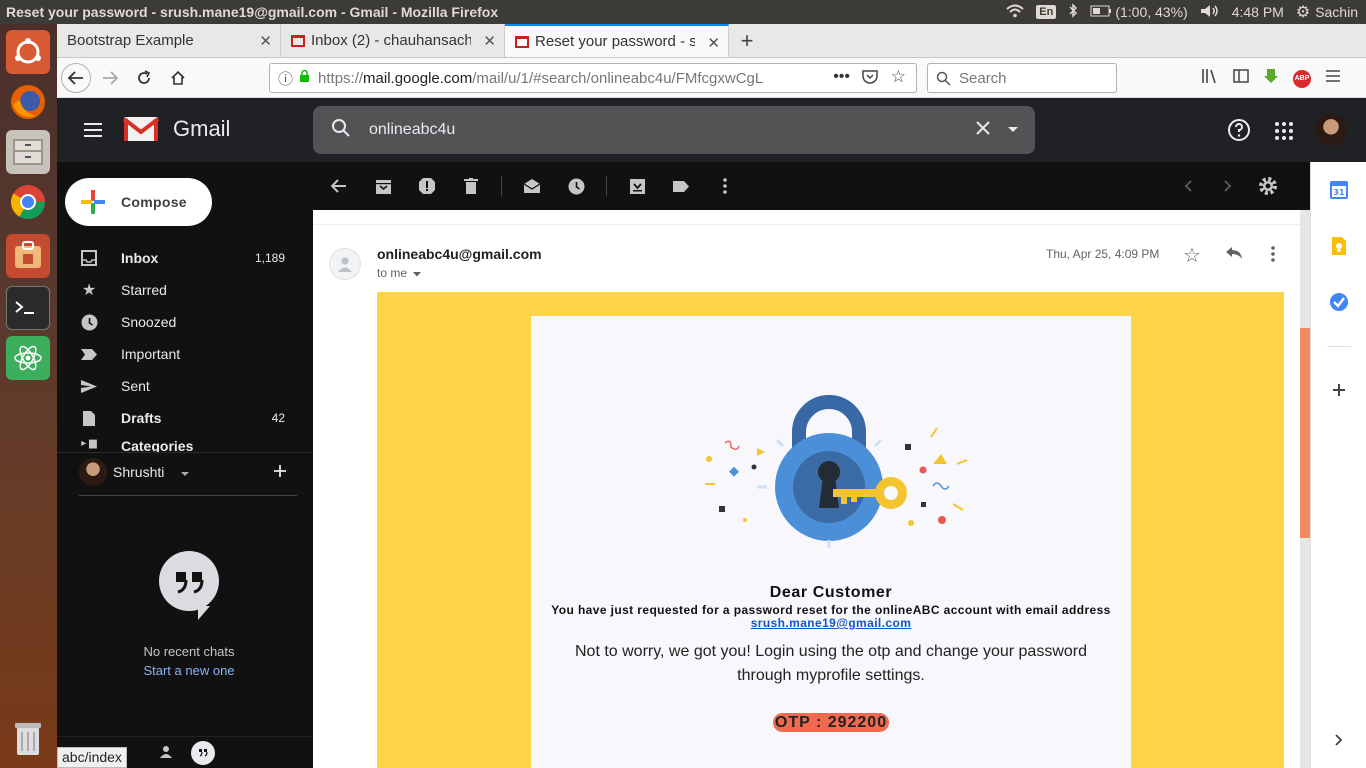 The height and width of the screenshot is (768, 1366). What do you see at coordinates (1273, 256) in the screenshot?
I see `message-more-icon` at bounding box center [1273, 256].